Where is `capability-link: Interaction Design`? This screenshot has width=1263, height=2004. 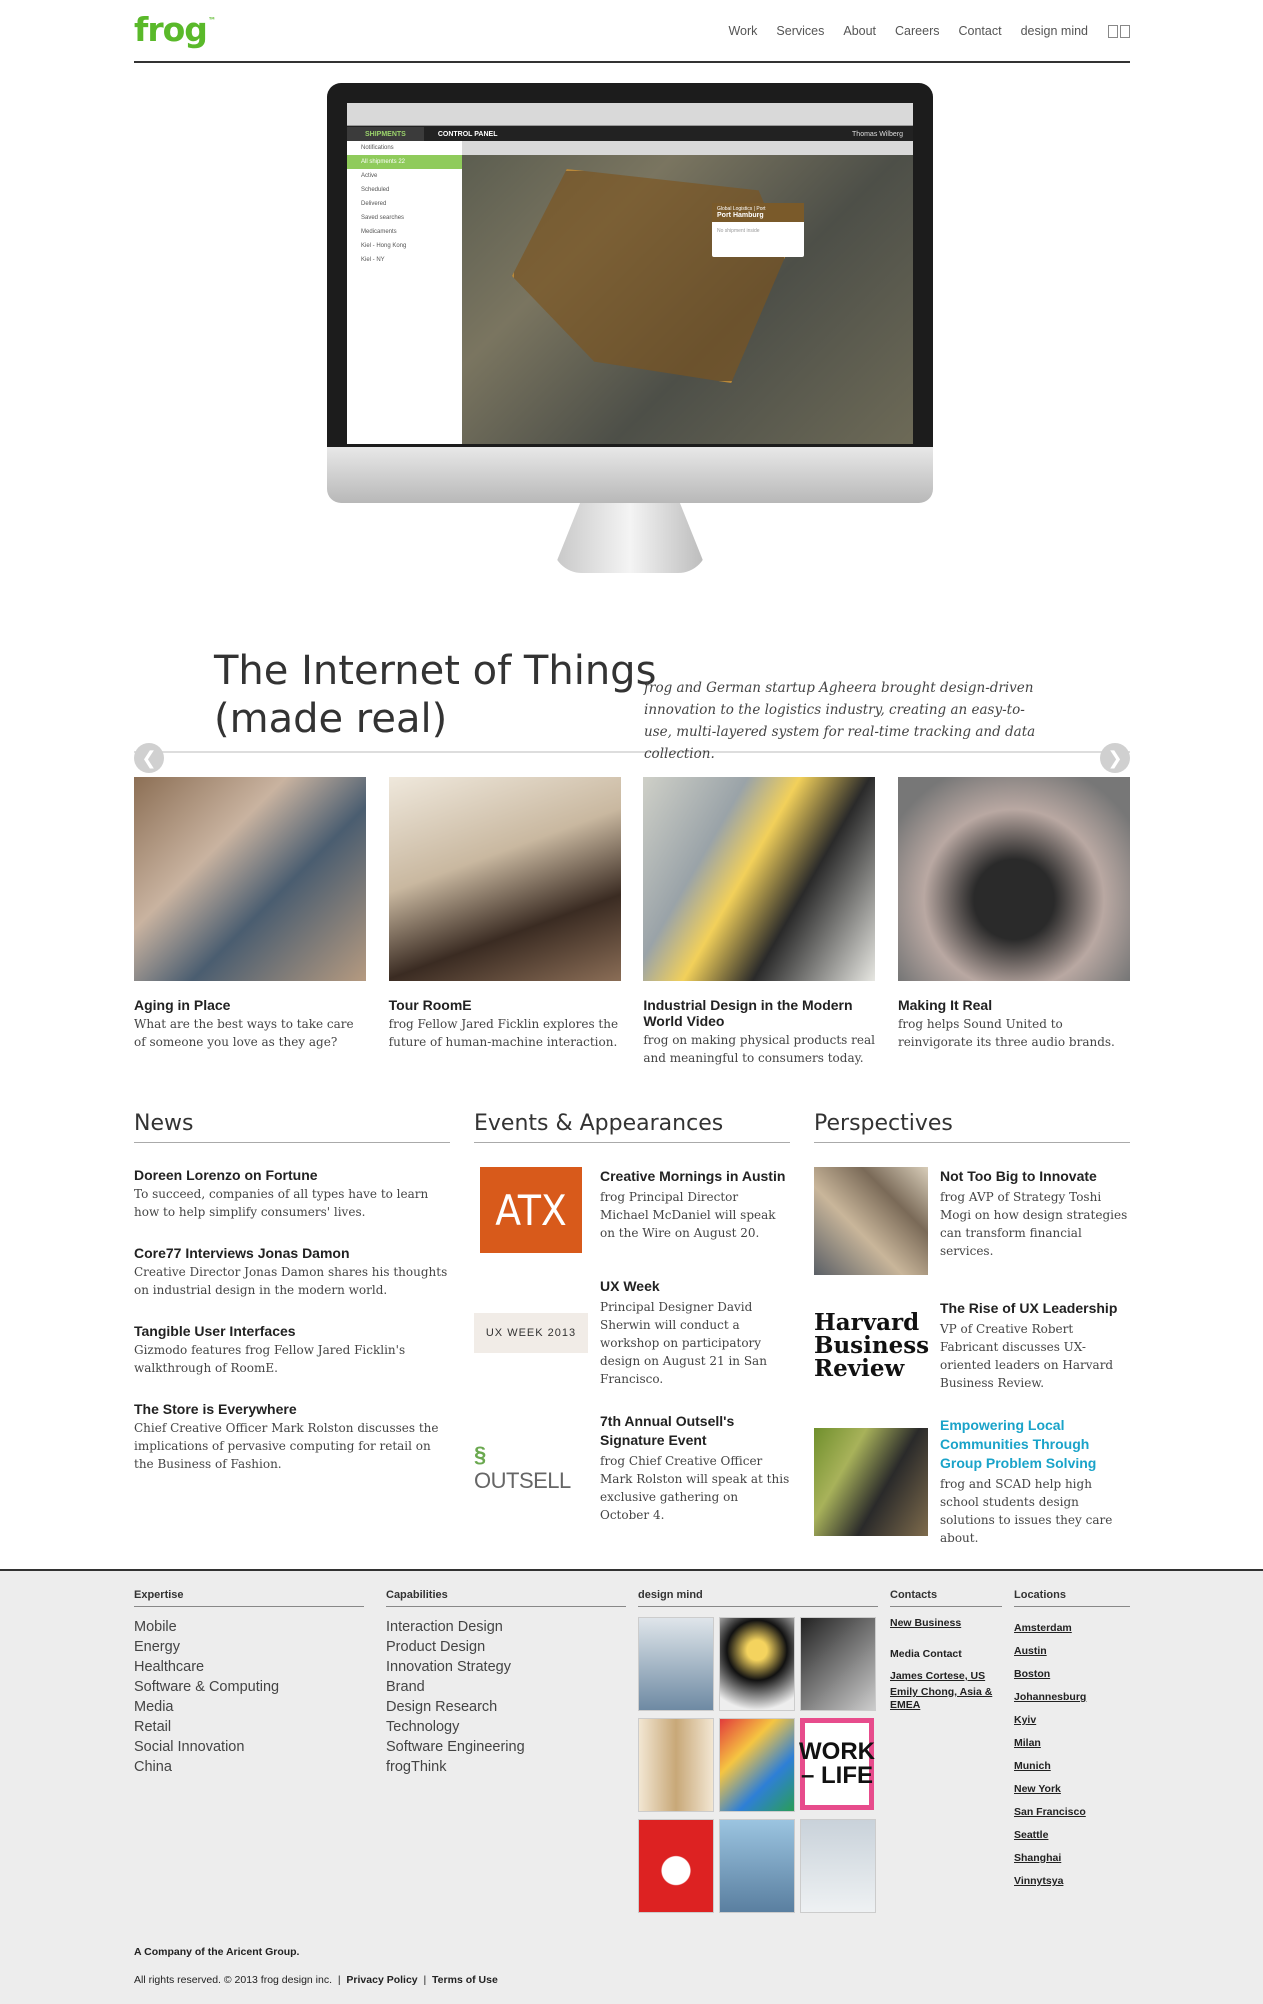 capability-link: Interaction Design is located at coordinates (506, 1627).